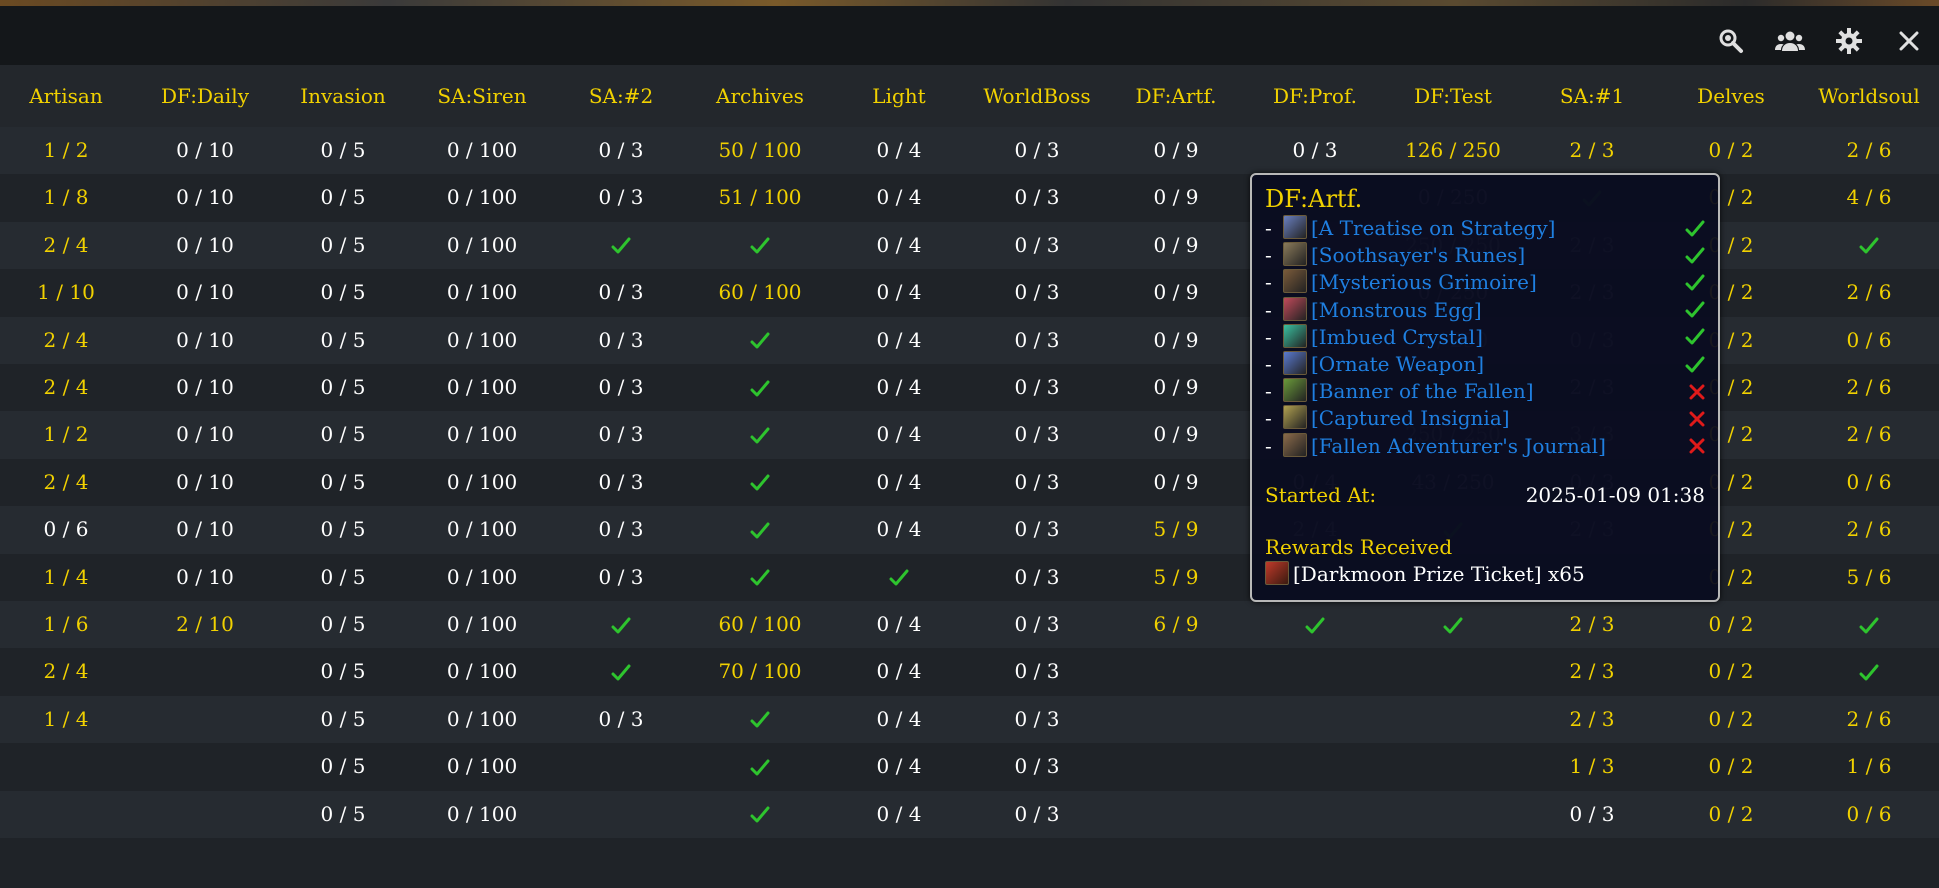 This screenshot has width=1939, height=888. What do you see at coordinates (899, 96) in the screenshot?
I see `column-header-light: Light` at bounding box center [899, 96].